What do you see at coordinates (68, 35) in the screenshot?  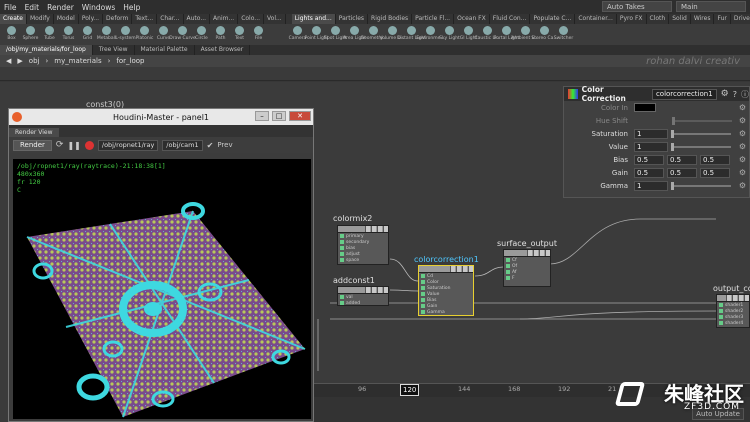 I see `shelf-tool-button: Torus` at bounding box center [68, 35].